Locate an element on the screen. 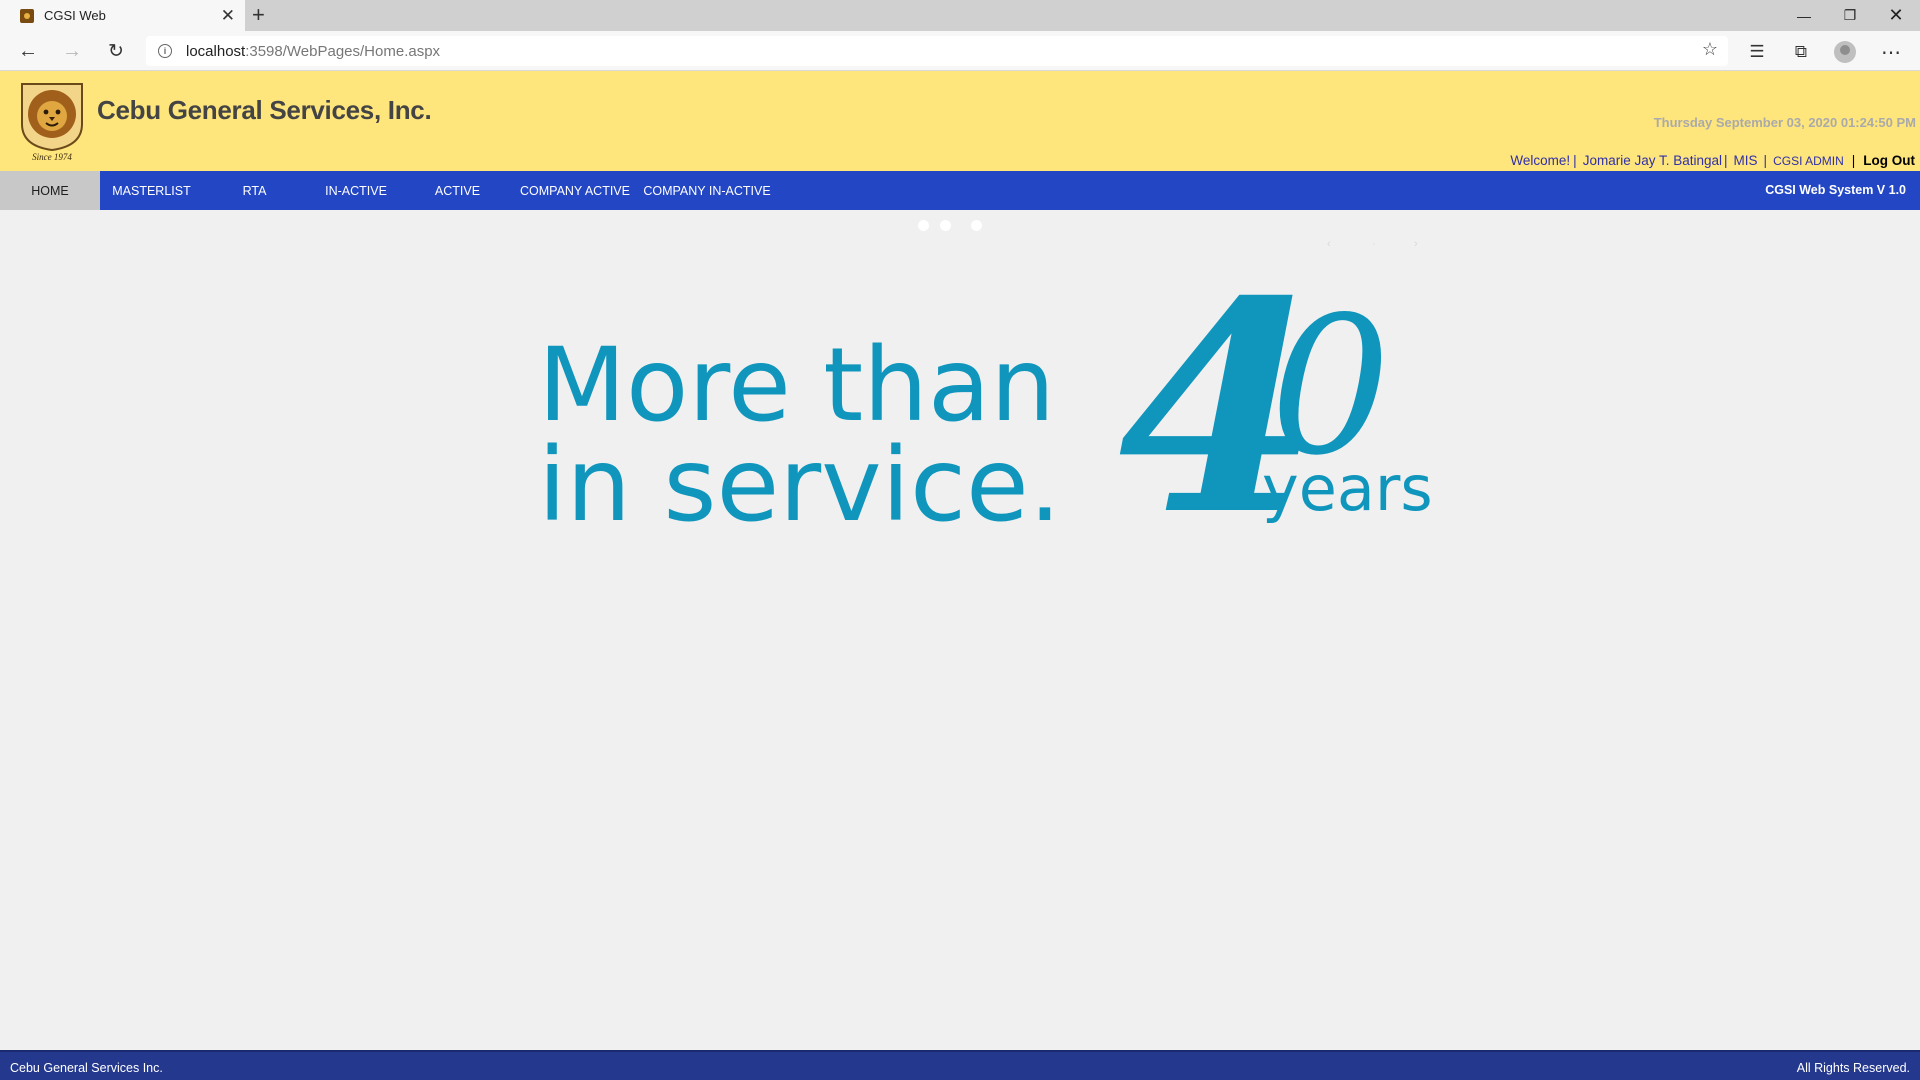 Image resolution: width=1920 pixels, height=1080 pixels. carousel-prev-icon: ‹ is located at coordinates (1329, 244).